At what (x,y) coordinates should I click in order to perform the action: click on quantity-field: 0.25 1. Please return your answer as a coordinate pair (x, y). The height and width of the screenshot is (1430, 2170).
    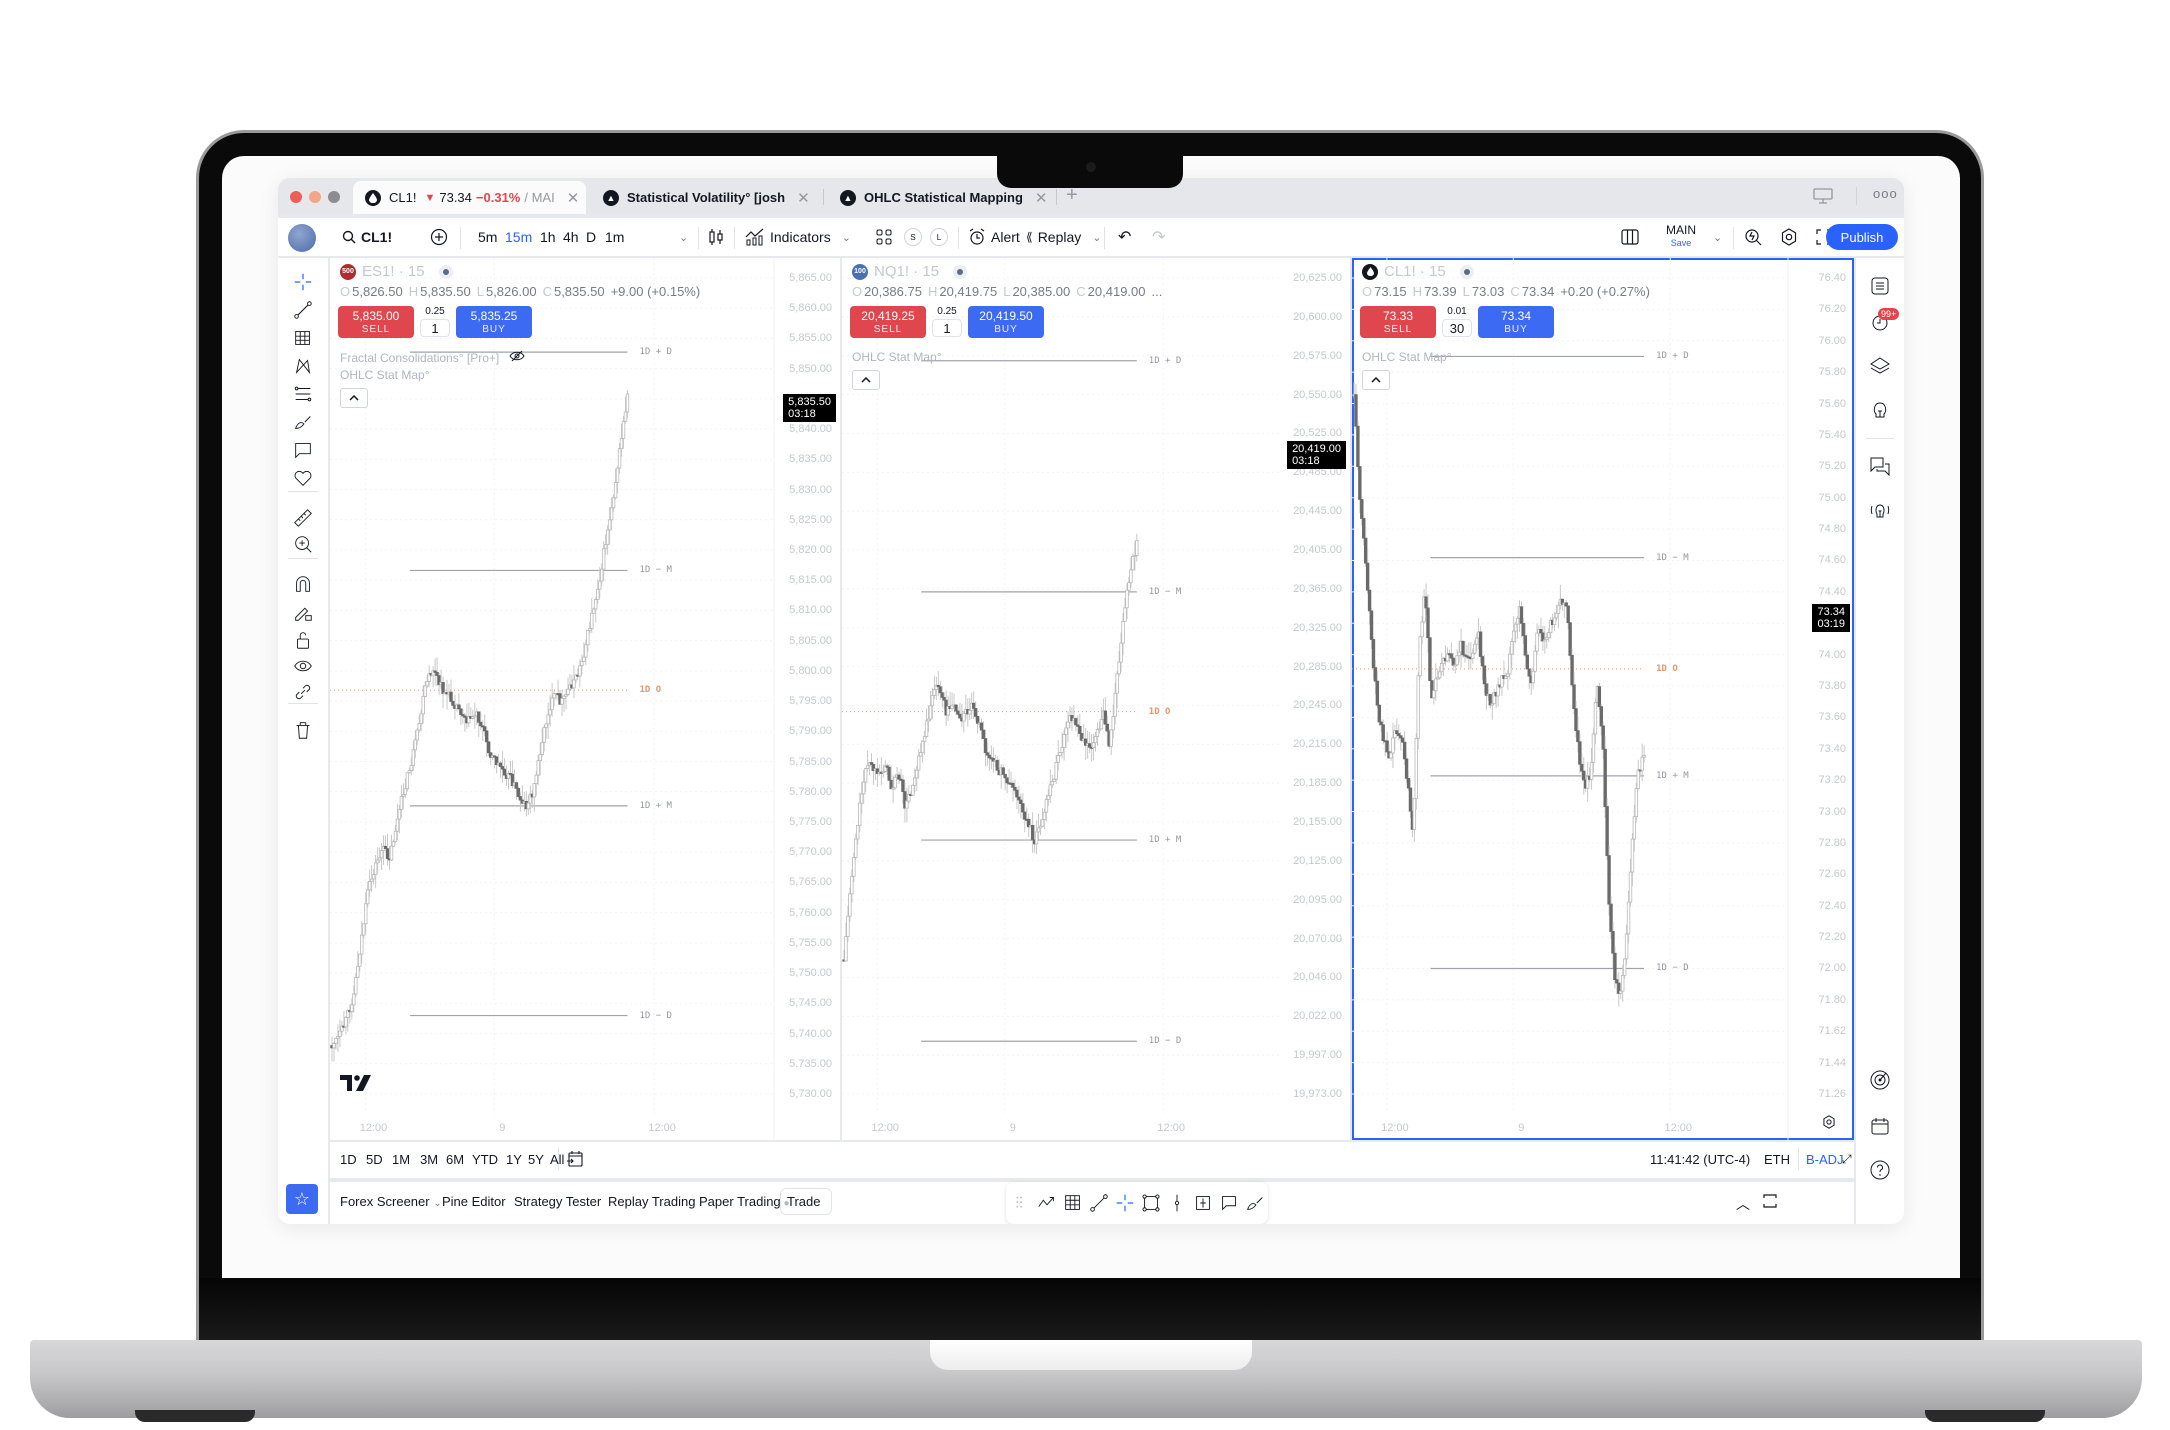
    Looking at the image, I should click on (435, 321).